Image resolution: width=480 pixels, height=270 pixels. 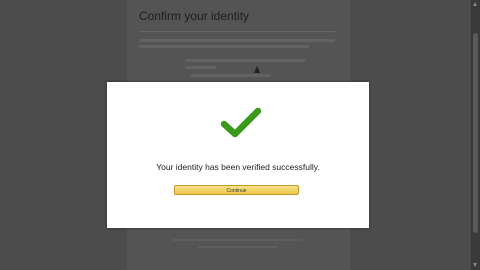 What do you see at coordinates (241, 123) in the screenshot?
I see `checkmark-icon` at bounding box center [241, 123].